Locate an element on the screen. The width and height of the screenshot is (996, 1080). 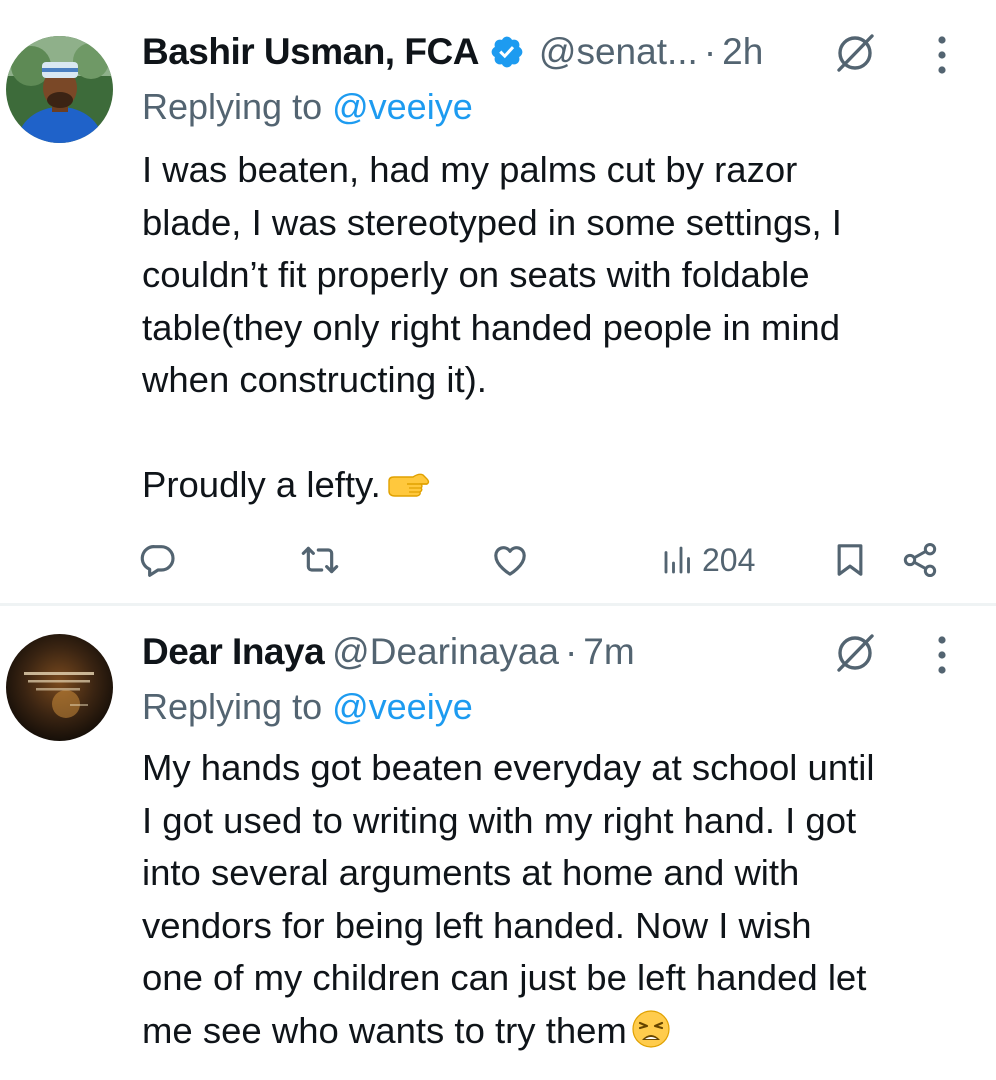
author-name: Dear Inaya is located at coordinates (233, 652).